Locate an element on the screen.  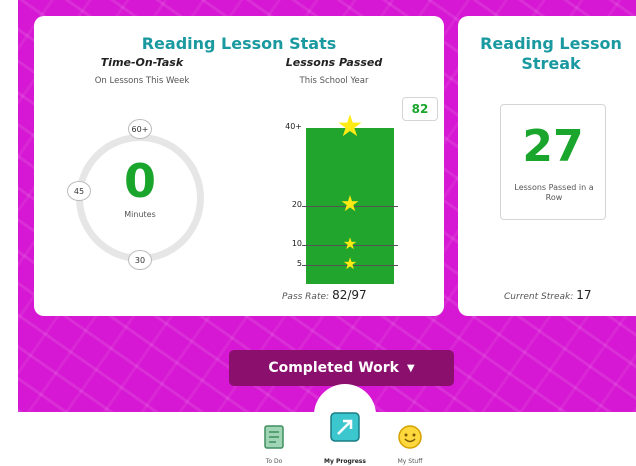
smiley-icon is located at coordinates (410, 437).